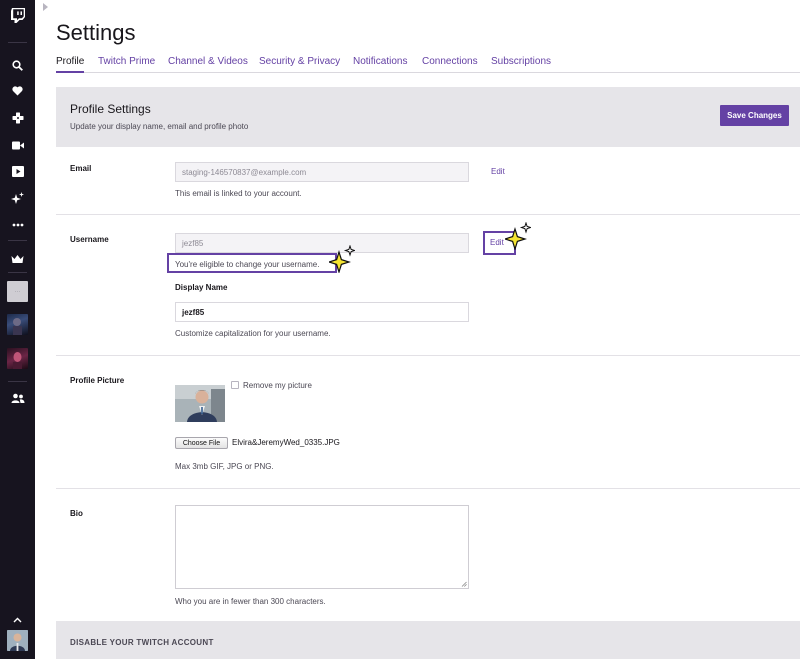 The width and height of the screenshot is (800, 659). I want to click on username-eligible-text: You're eligible to change your username., so click(247, 264).